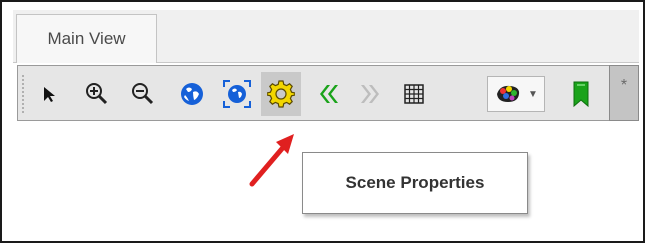  Describe the element at coordinates (86, 38) in the screenshot. I see `tab-main-view: Main View` at that location.